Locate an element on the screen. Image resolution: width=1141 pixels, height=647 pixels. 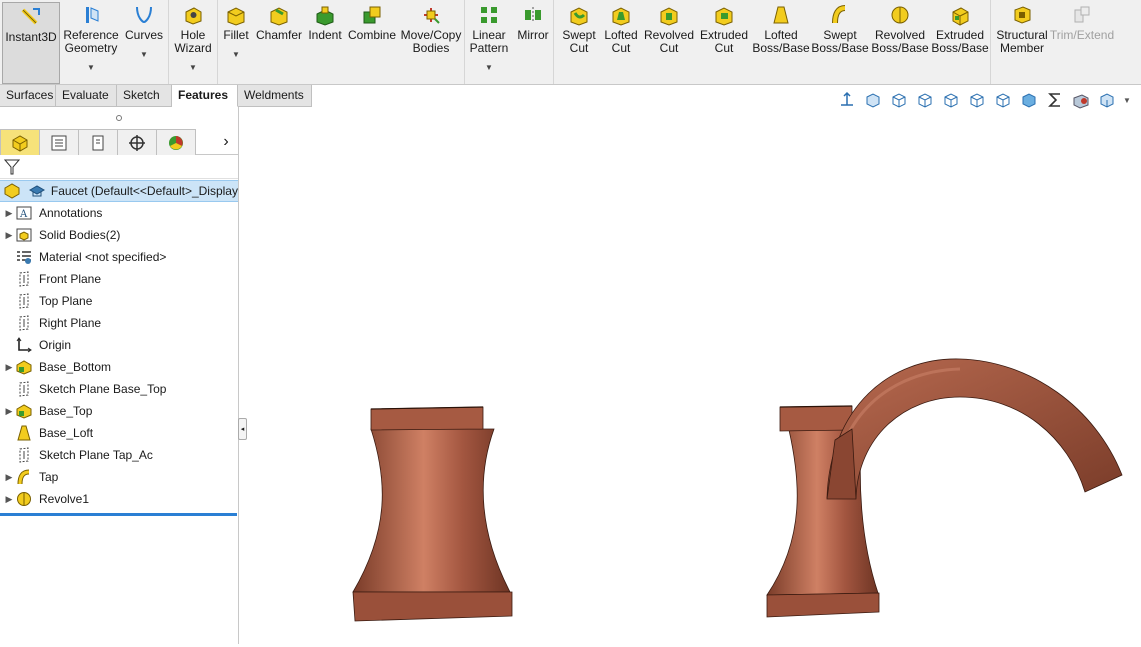
ribbon-group-weldments: Structural Member Trim/Extend is located at coordinates (1052, 42).